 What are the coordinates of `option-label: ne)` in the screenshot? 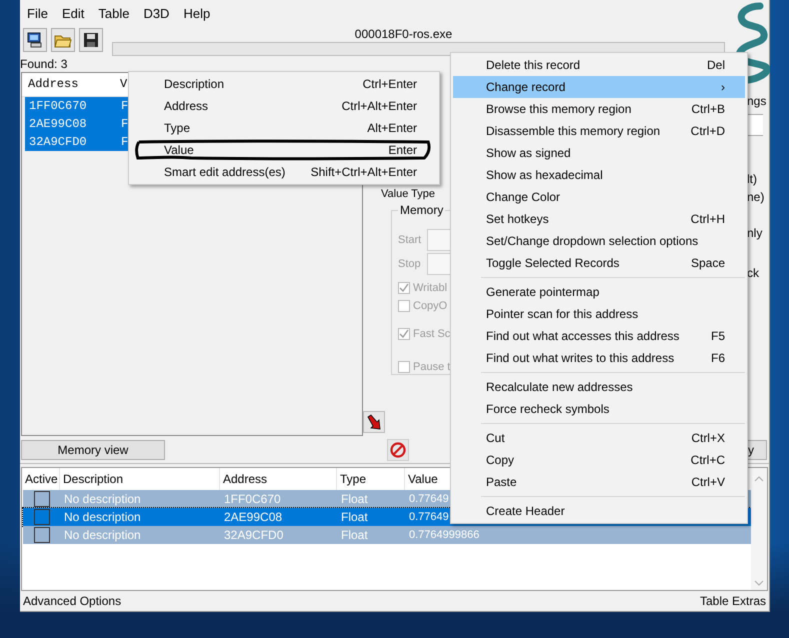 It's located at (756, 197).